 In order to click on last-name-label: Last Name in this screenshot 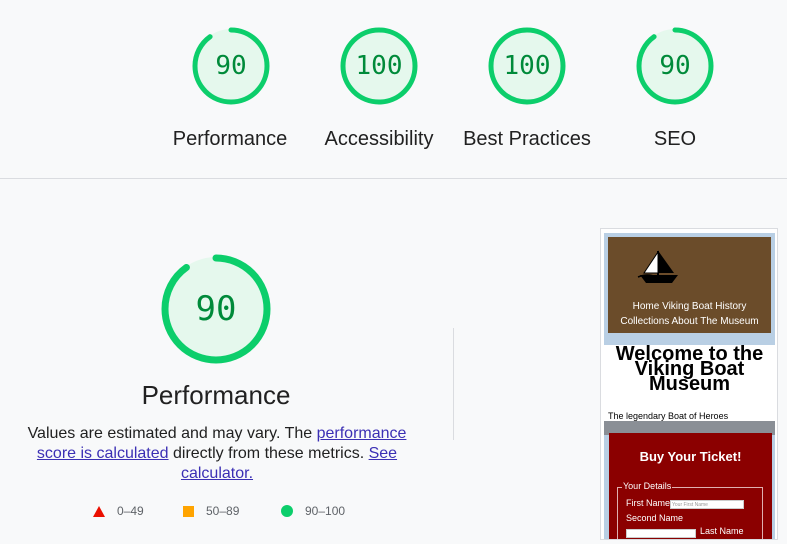, I will do `click(722, 531)`.